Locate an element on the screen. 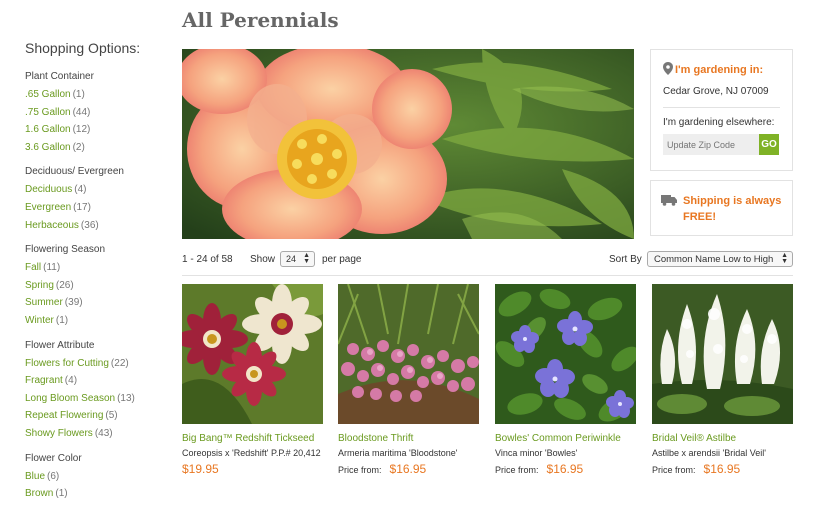  product-name: Bloodstone Thrift is located at coordinates (408, 439).